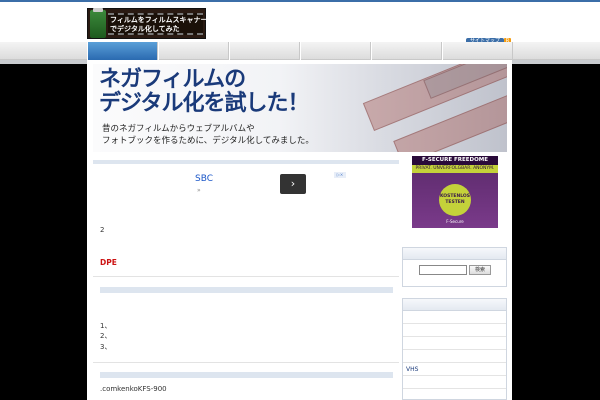 This screenshot has height=400, width=600. What do you see at coordinates (106, 347) in the screenshot?
I see `list-item: 3、` at bounding box center [106, 347].